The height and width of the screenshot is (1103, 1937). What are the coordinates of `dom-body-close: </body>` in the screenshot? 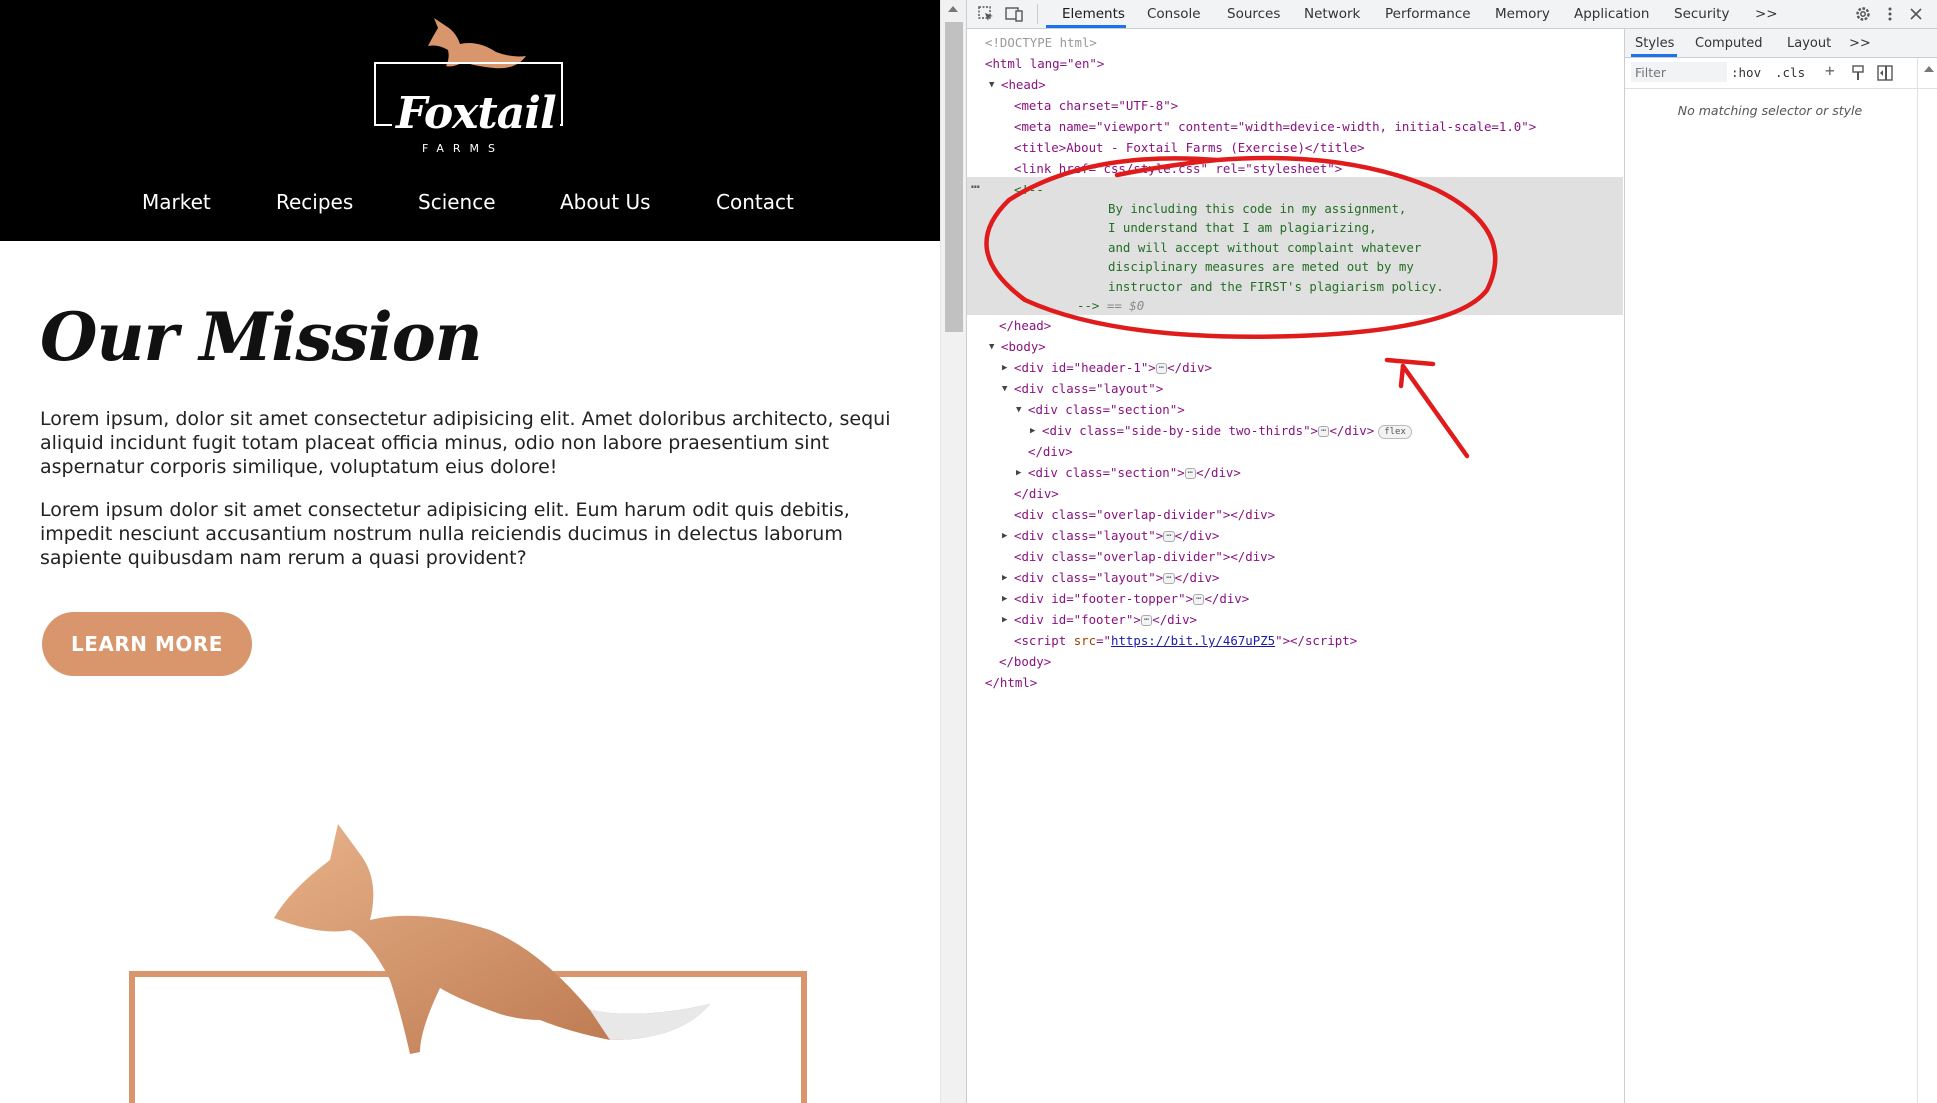 It's located at (1025, 662).